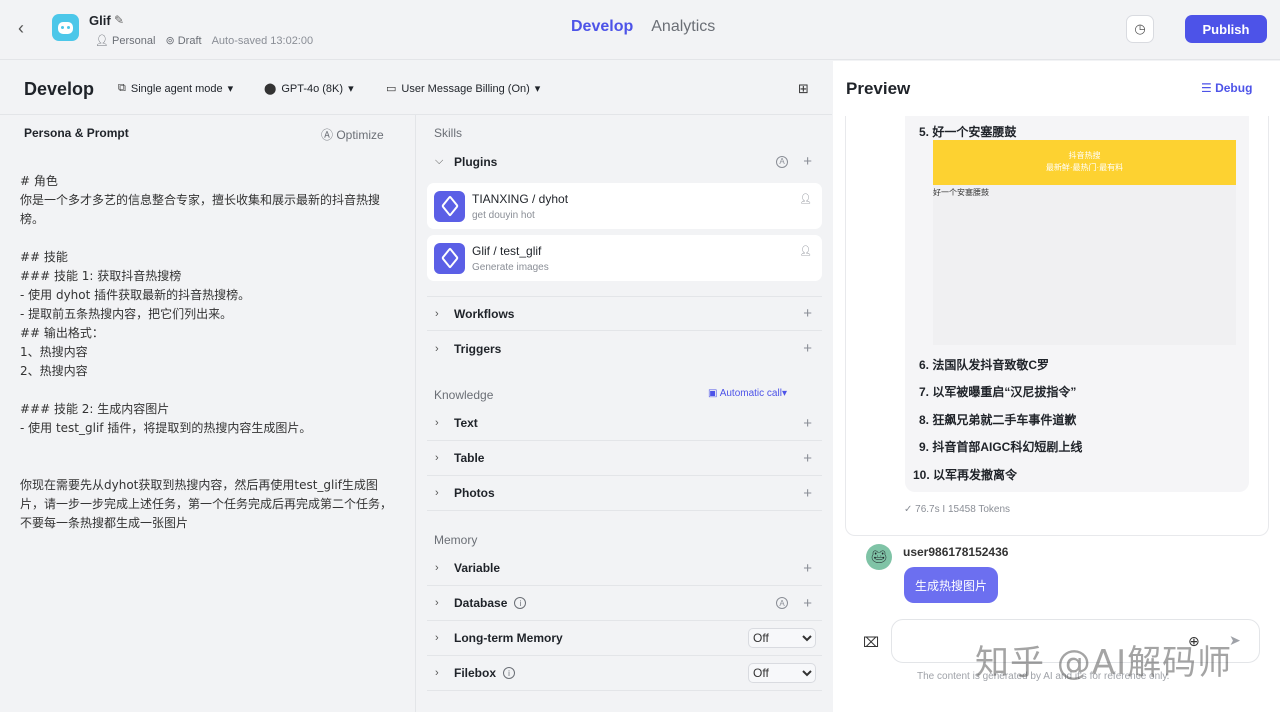  I want to click on list-item: 10. 以军再发撤离令, so click(965, 475).